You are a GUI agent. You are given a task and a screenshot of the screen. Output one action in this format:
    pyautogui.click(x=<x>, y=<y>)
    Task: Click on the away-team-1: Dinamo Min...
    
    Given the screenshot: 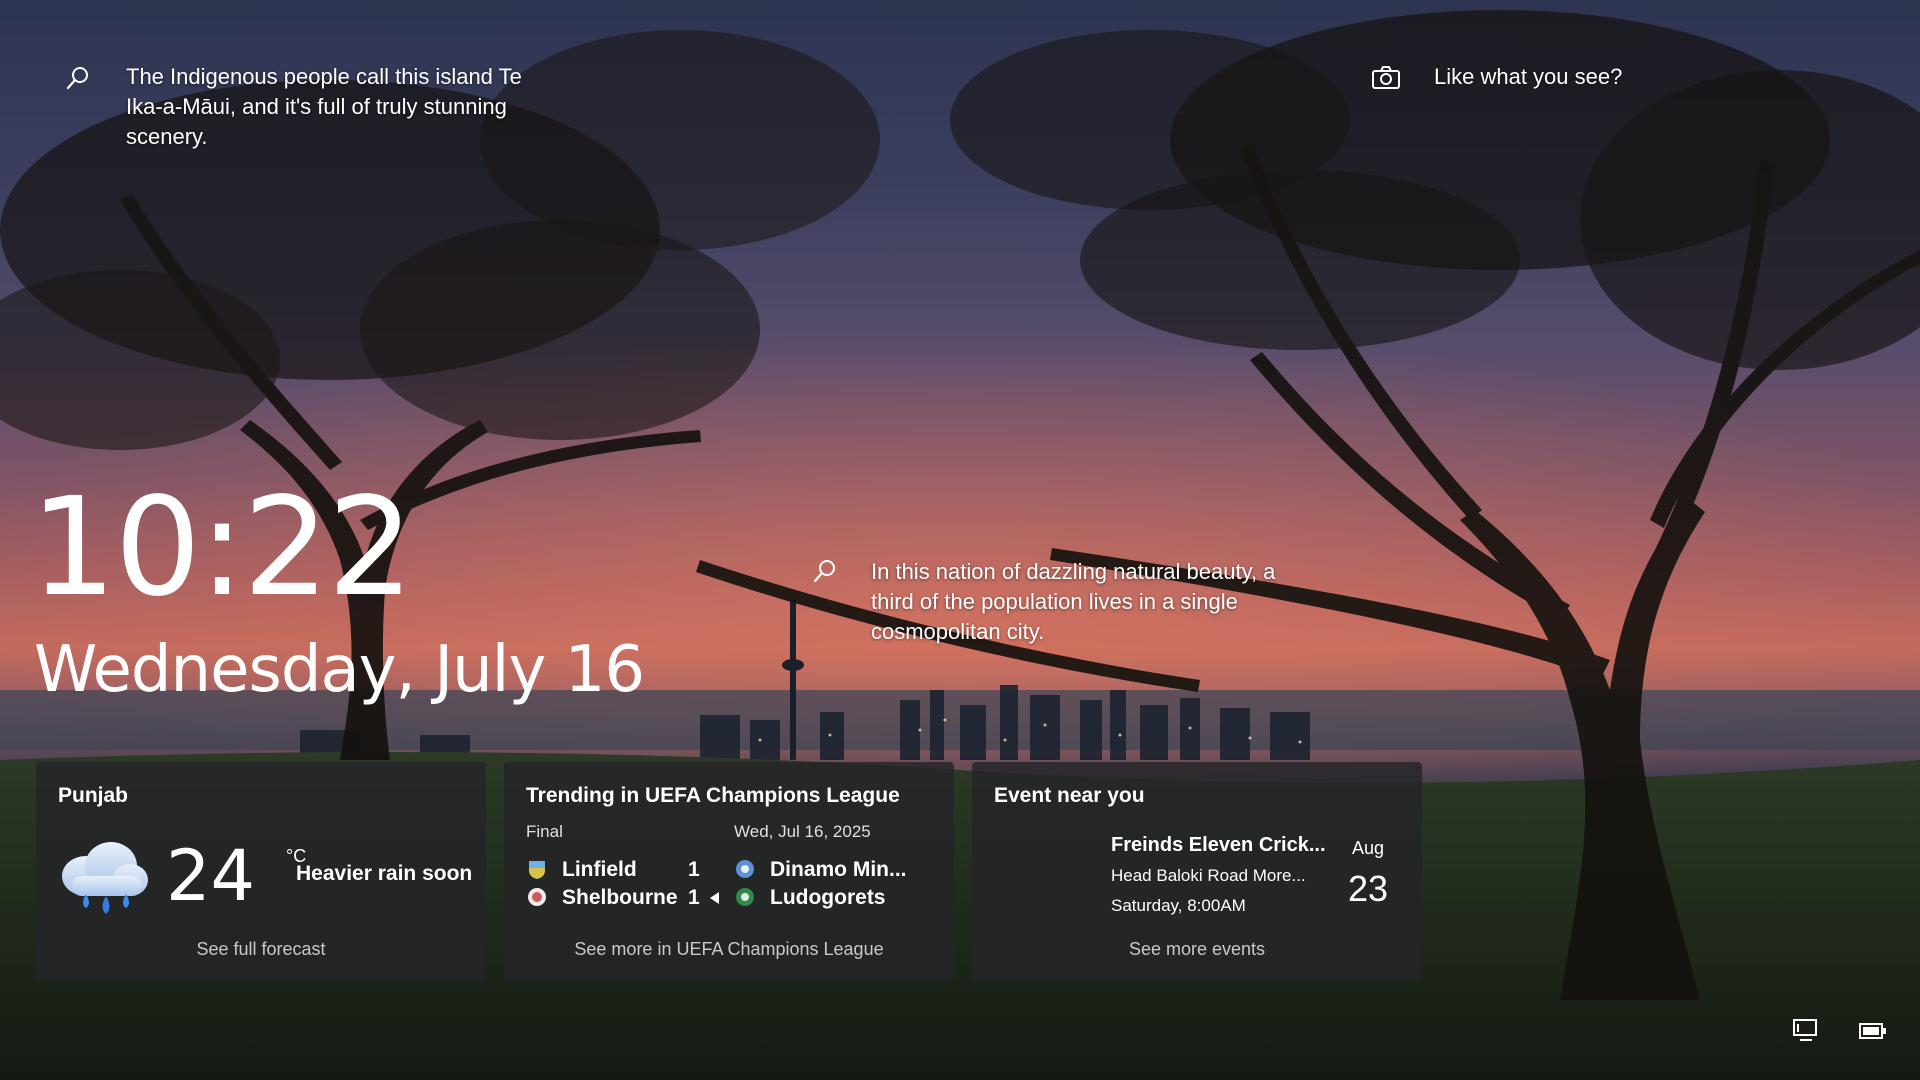 What is the action you would take?
    pyautogui.click(x=838, y=869)
    